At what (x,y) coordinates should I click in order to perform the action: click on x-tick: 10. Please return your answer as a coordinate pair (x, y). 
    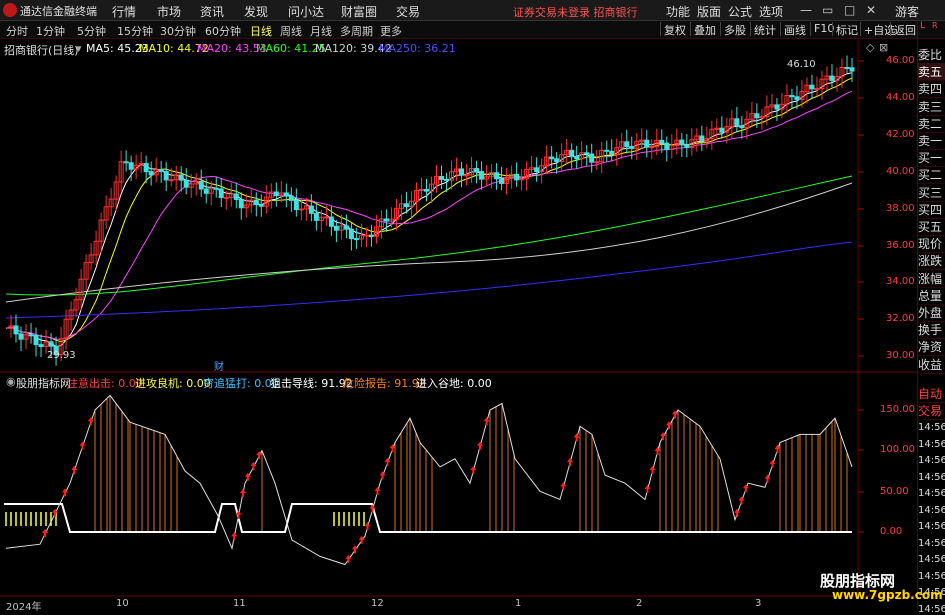
    Looking at the image, I should click on (122, 603).